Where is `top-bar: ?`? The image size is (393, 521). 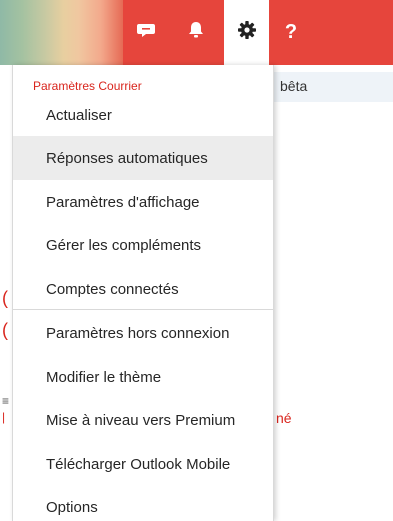
top-bar: ? is located at coordinates (196, 32).